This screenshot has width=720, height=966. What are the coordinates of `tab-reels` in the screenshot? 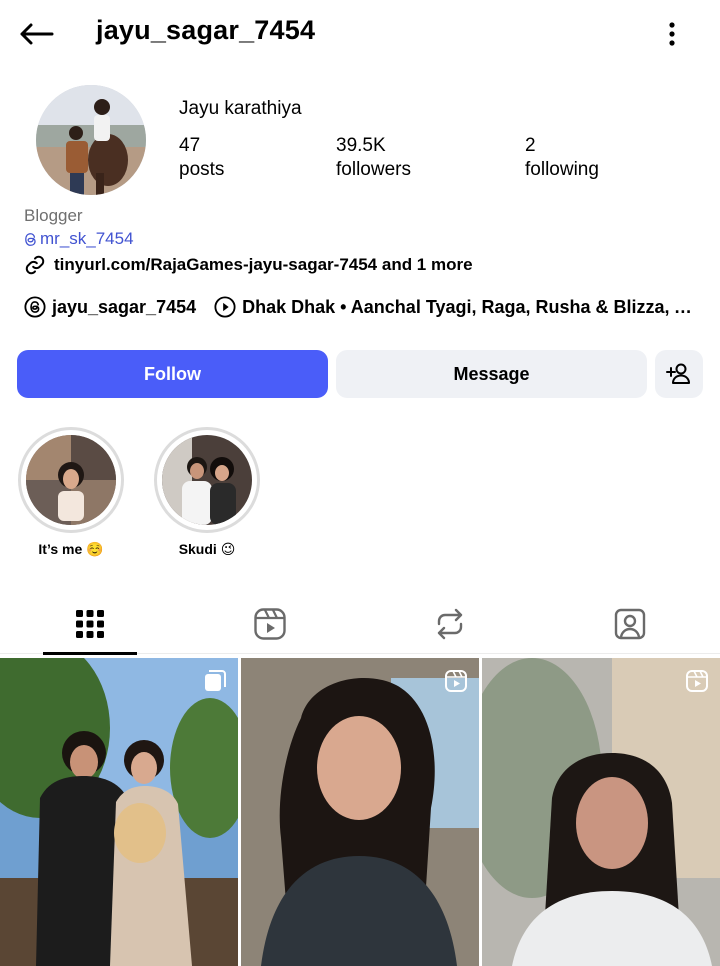 It's located at (270, 624).